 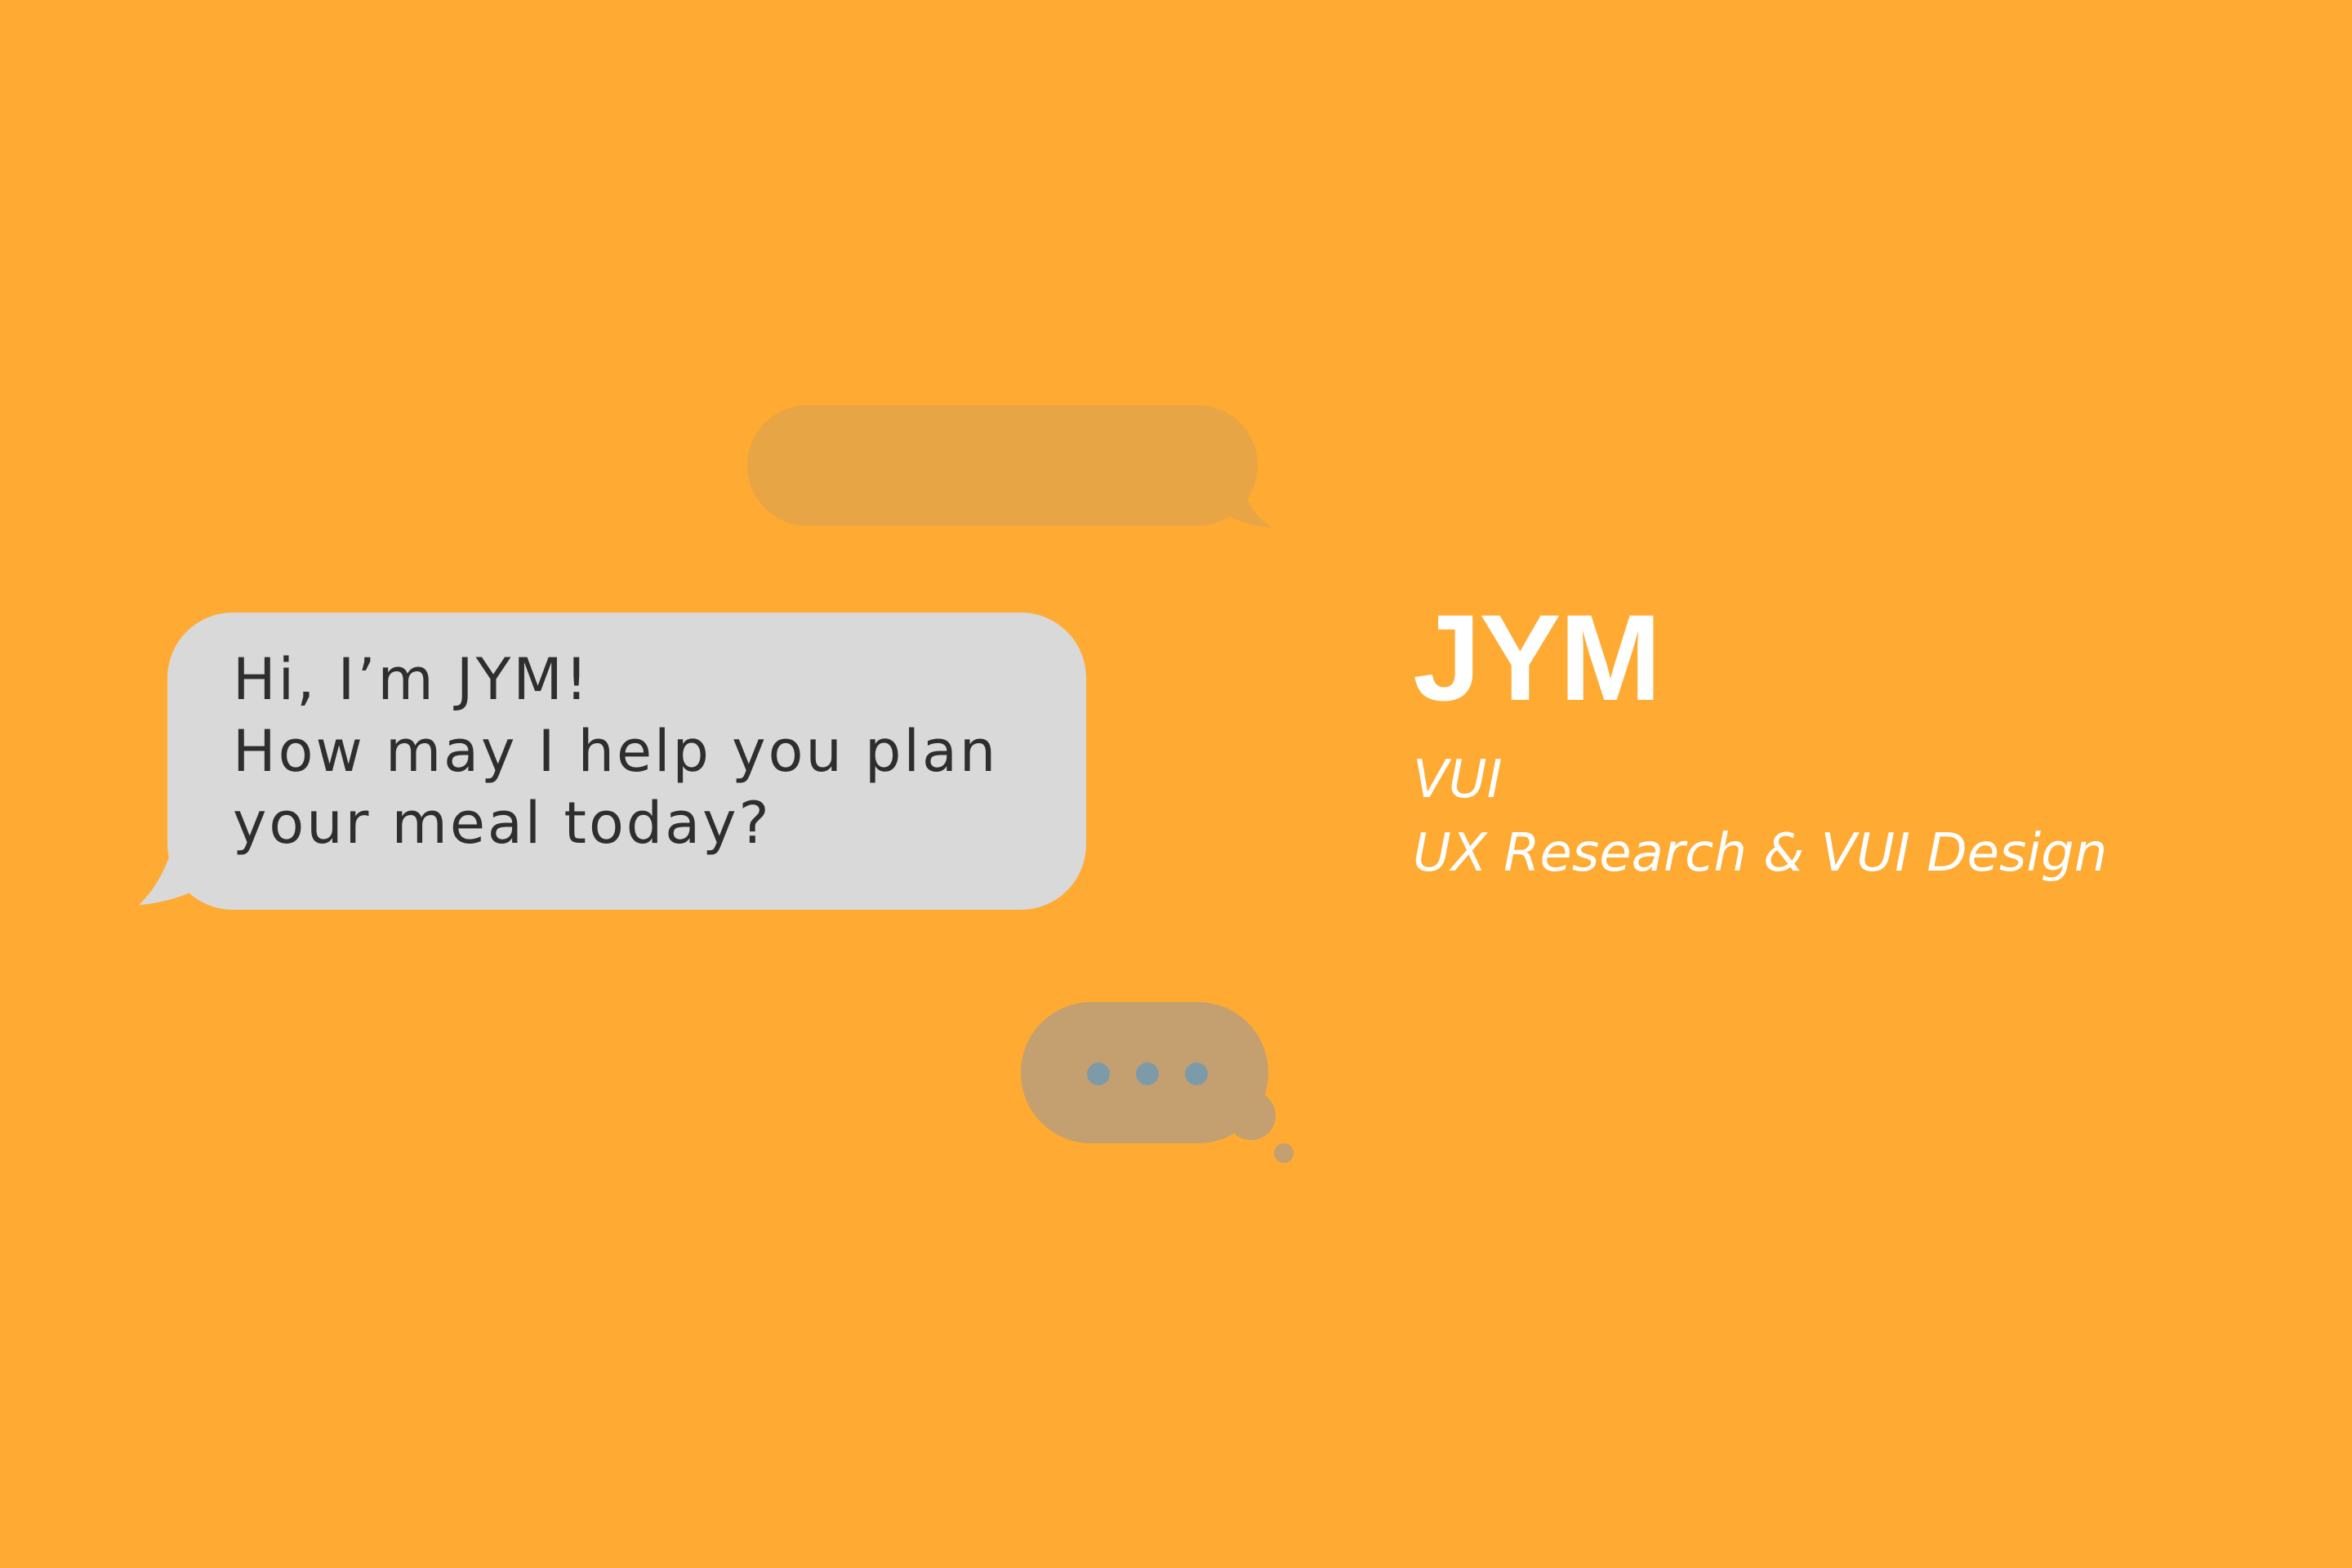 I want to click on bot-message-line: How may I help you plan, so click(x=616, y=751).